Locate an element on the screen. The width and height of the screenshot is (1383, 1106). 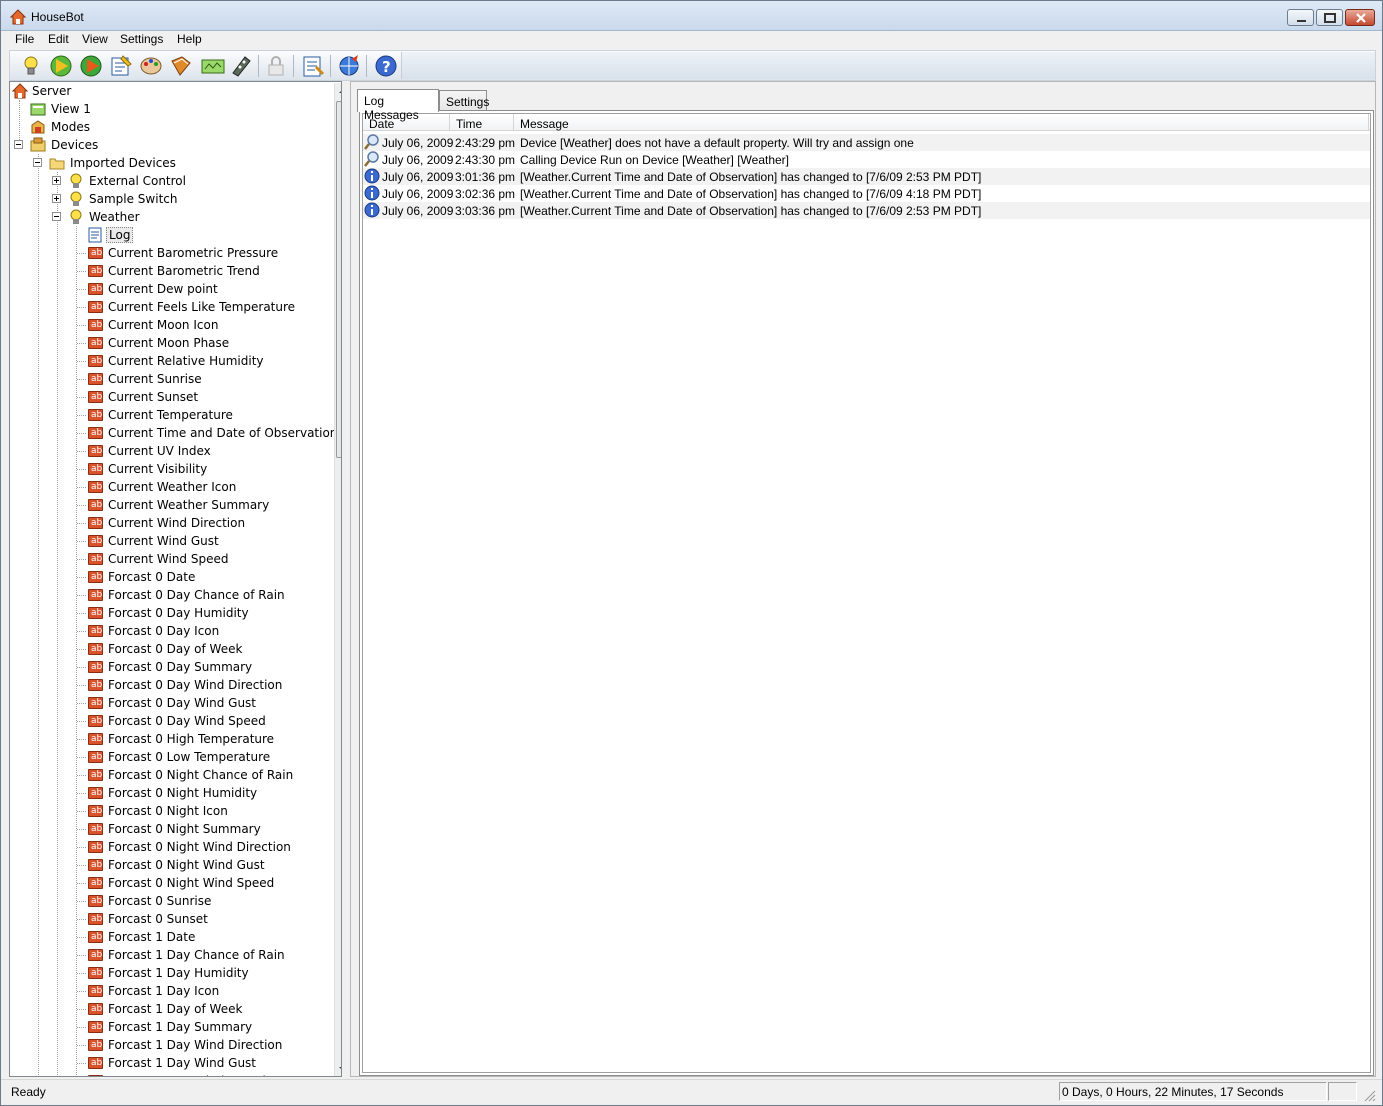
tree-item-property: ab Current UV Index is located at coordinates (170, 451).